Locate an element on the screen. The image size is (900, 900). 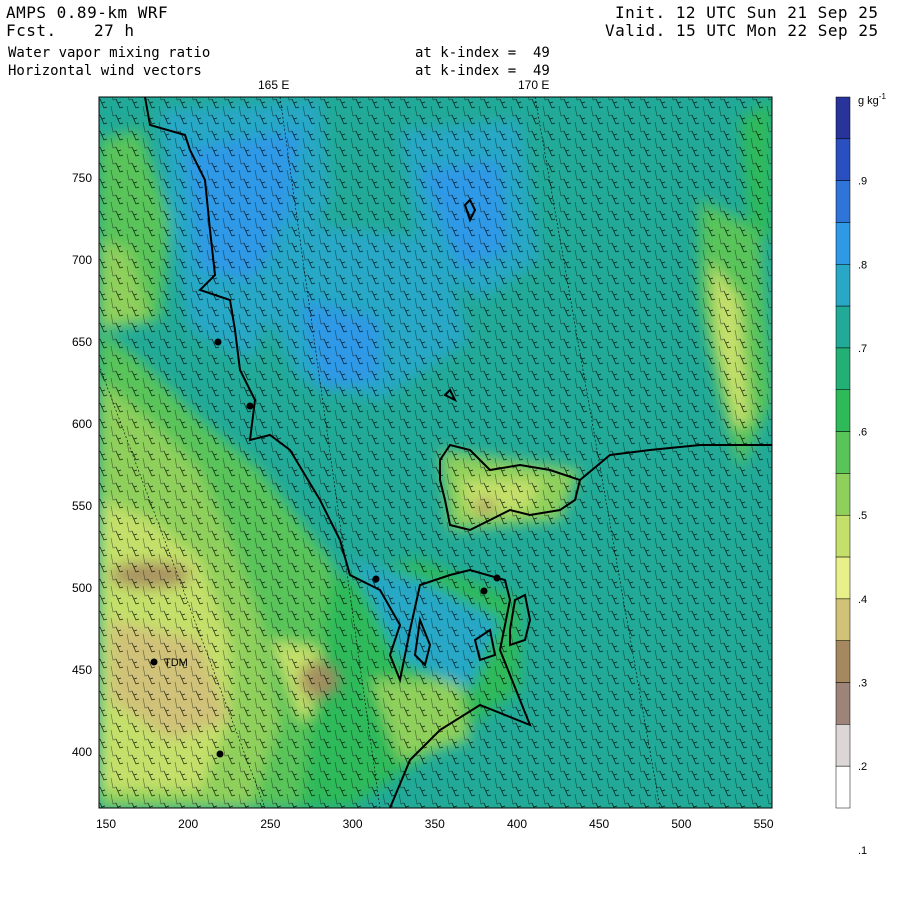
x-tick-label: 350 is located at coordinates (435, 824).